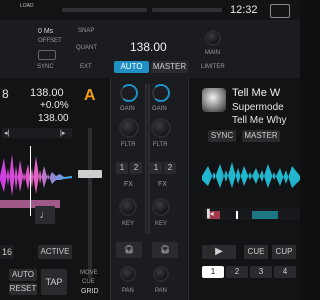  I want to click on filter-label-right: FLTR, so click(160, 145).